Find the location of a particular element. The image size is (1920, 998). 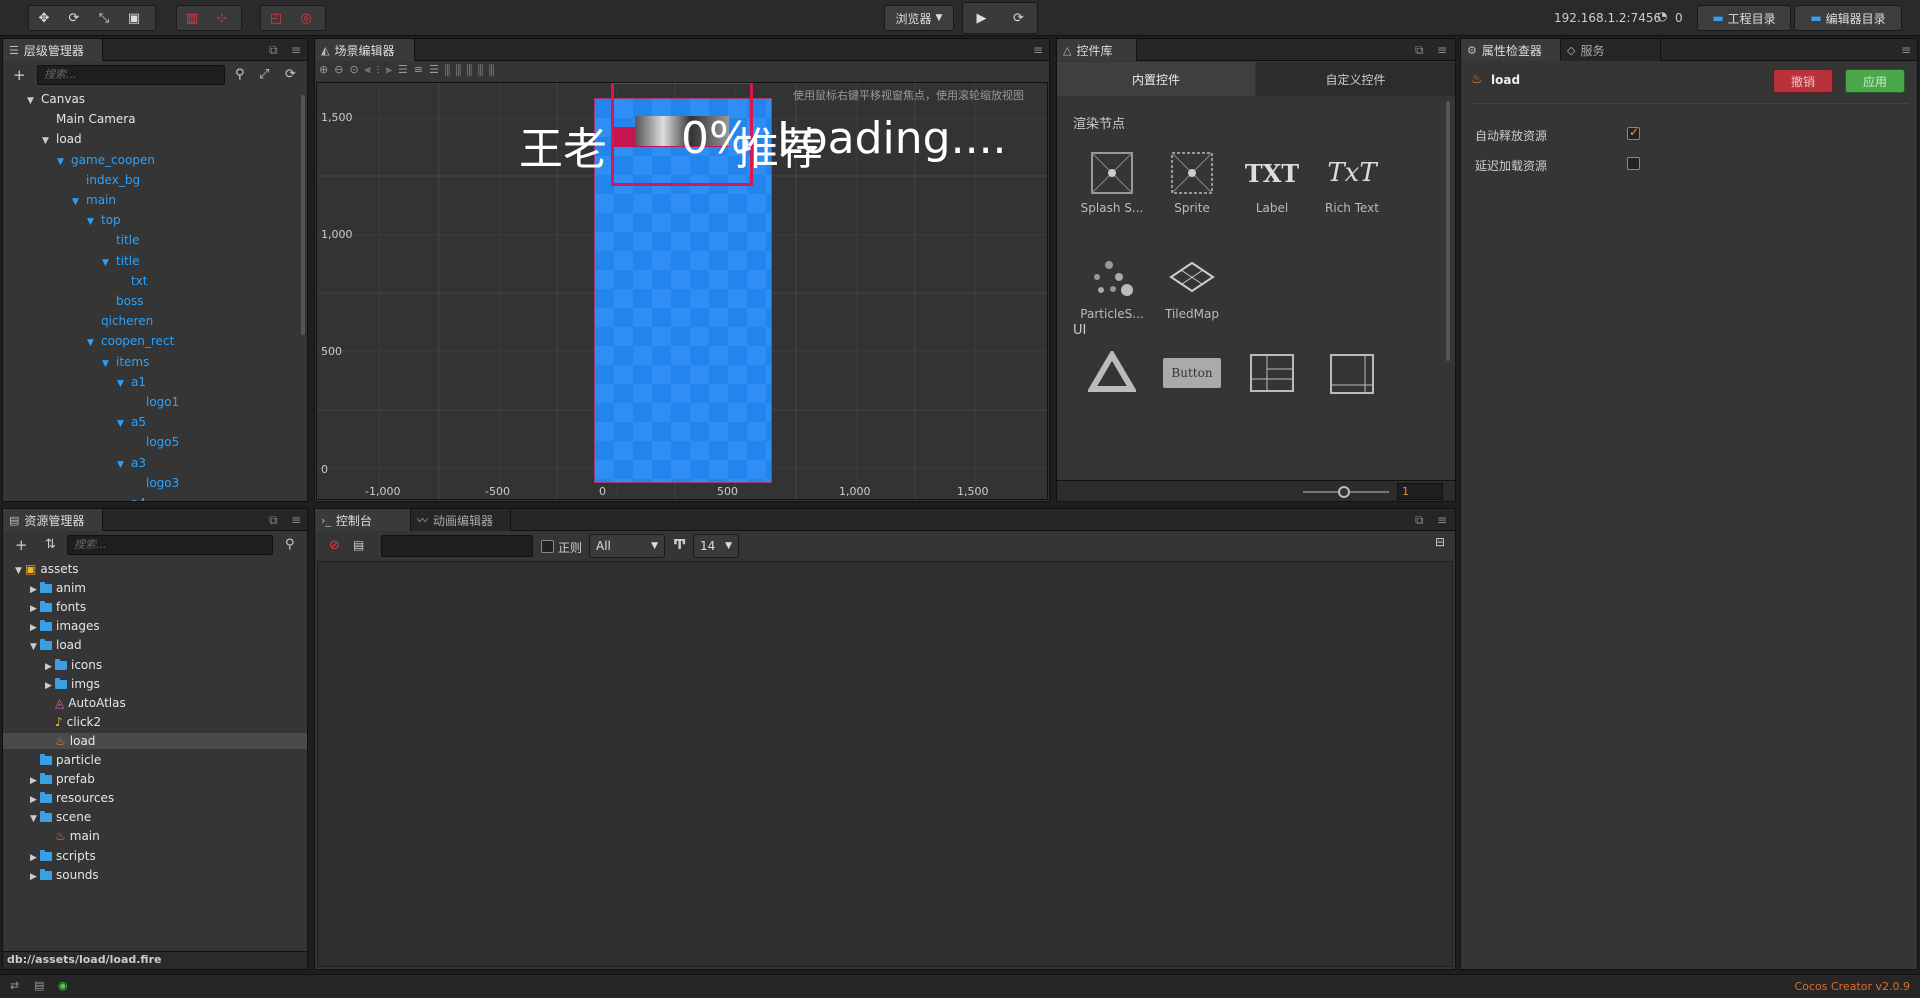

hierarchy-node: boss is located at coordinates (122, 301).